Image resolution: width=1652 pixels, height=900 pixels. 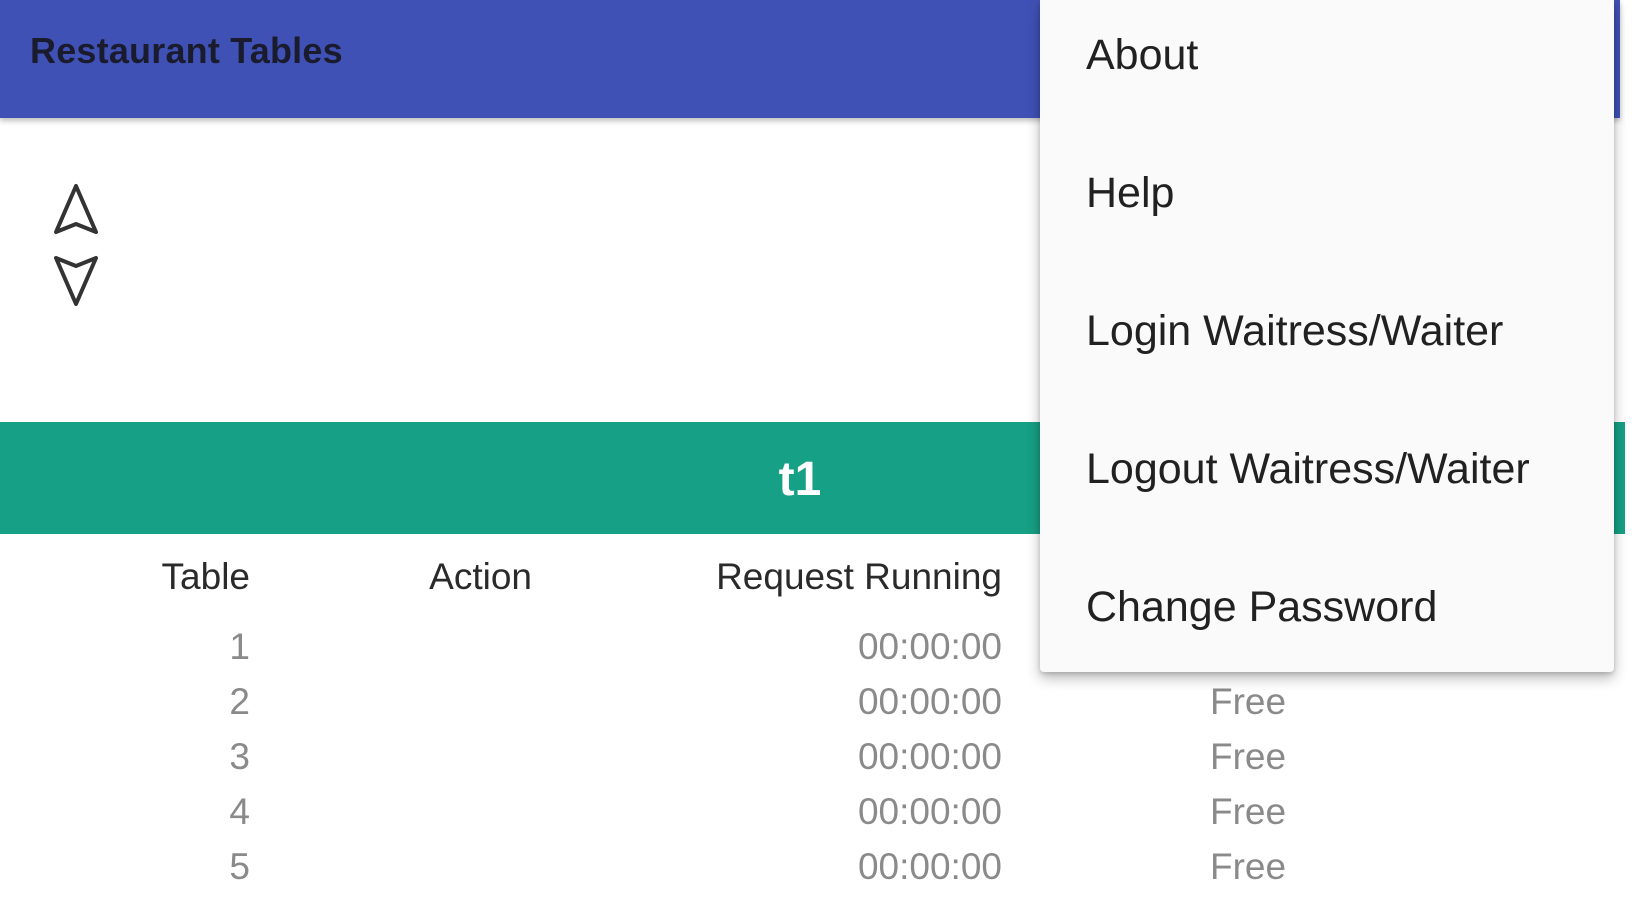 What do you see at coordinates (1262, 607) in the screenshot?
I see `menu-item-label: Change Password` at bounding box center [1262, 607].